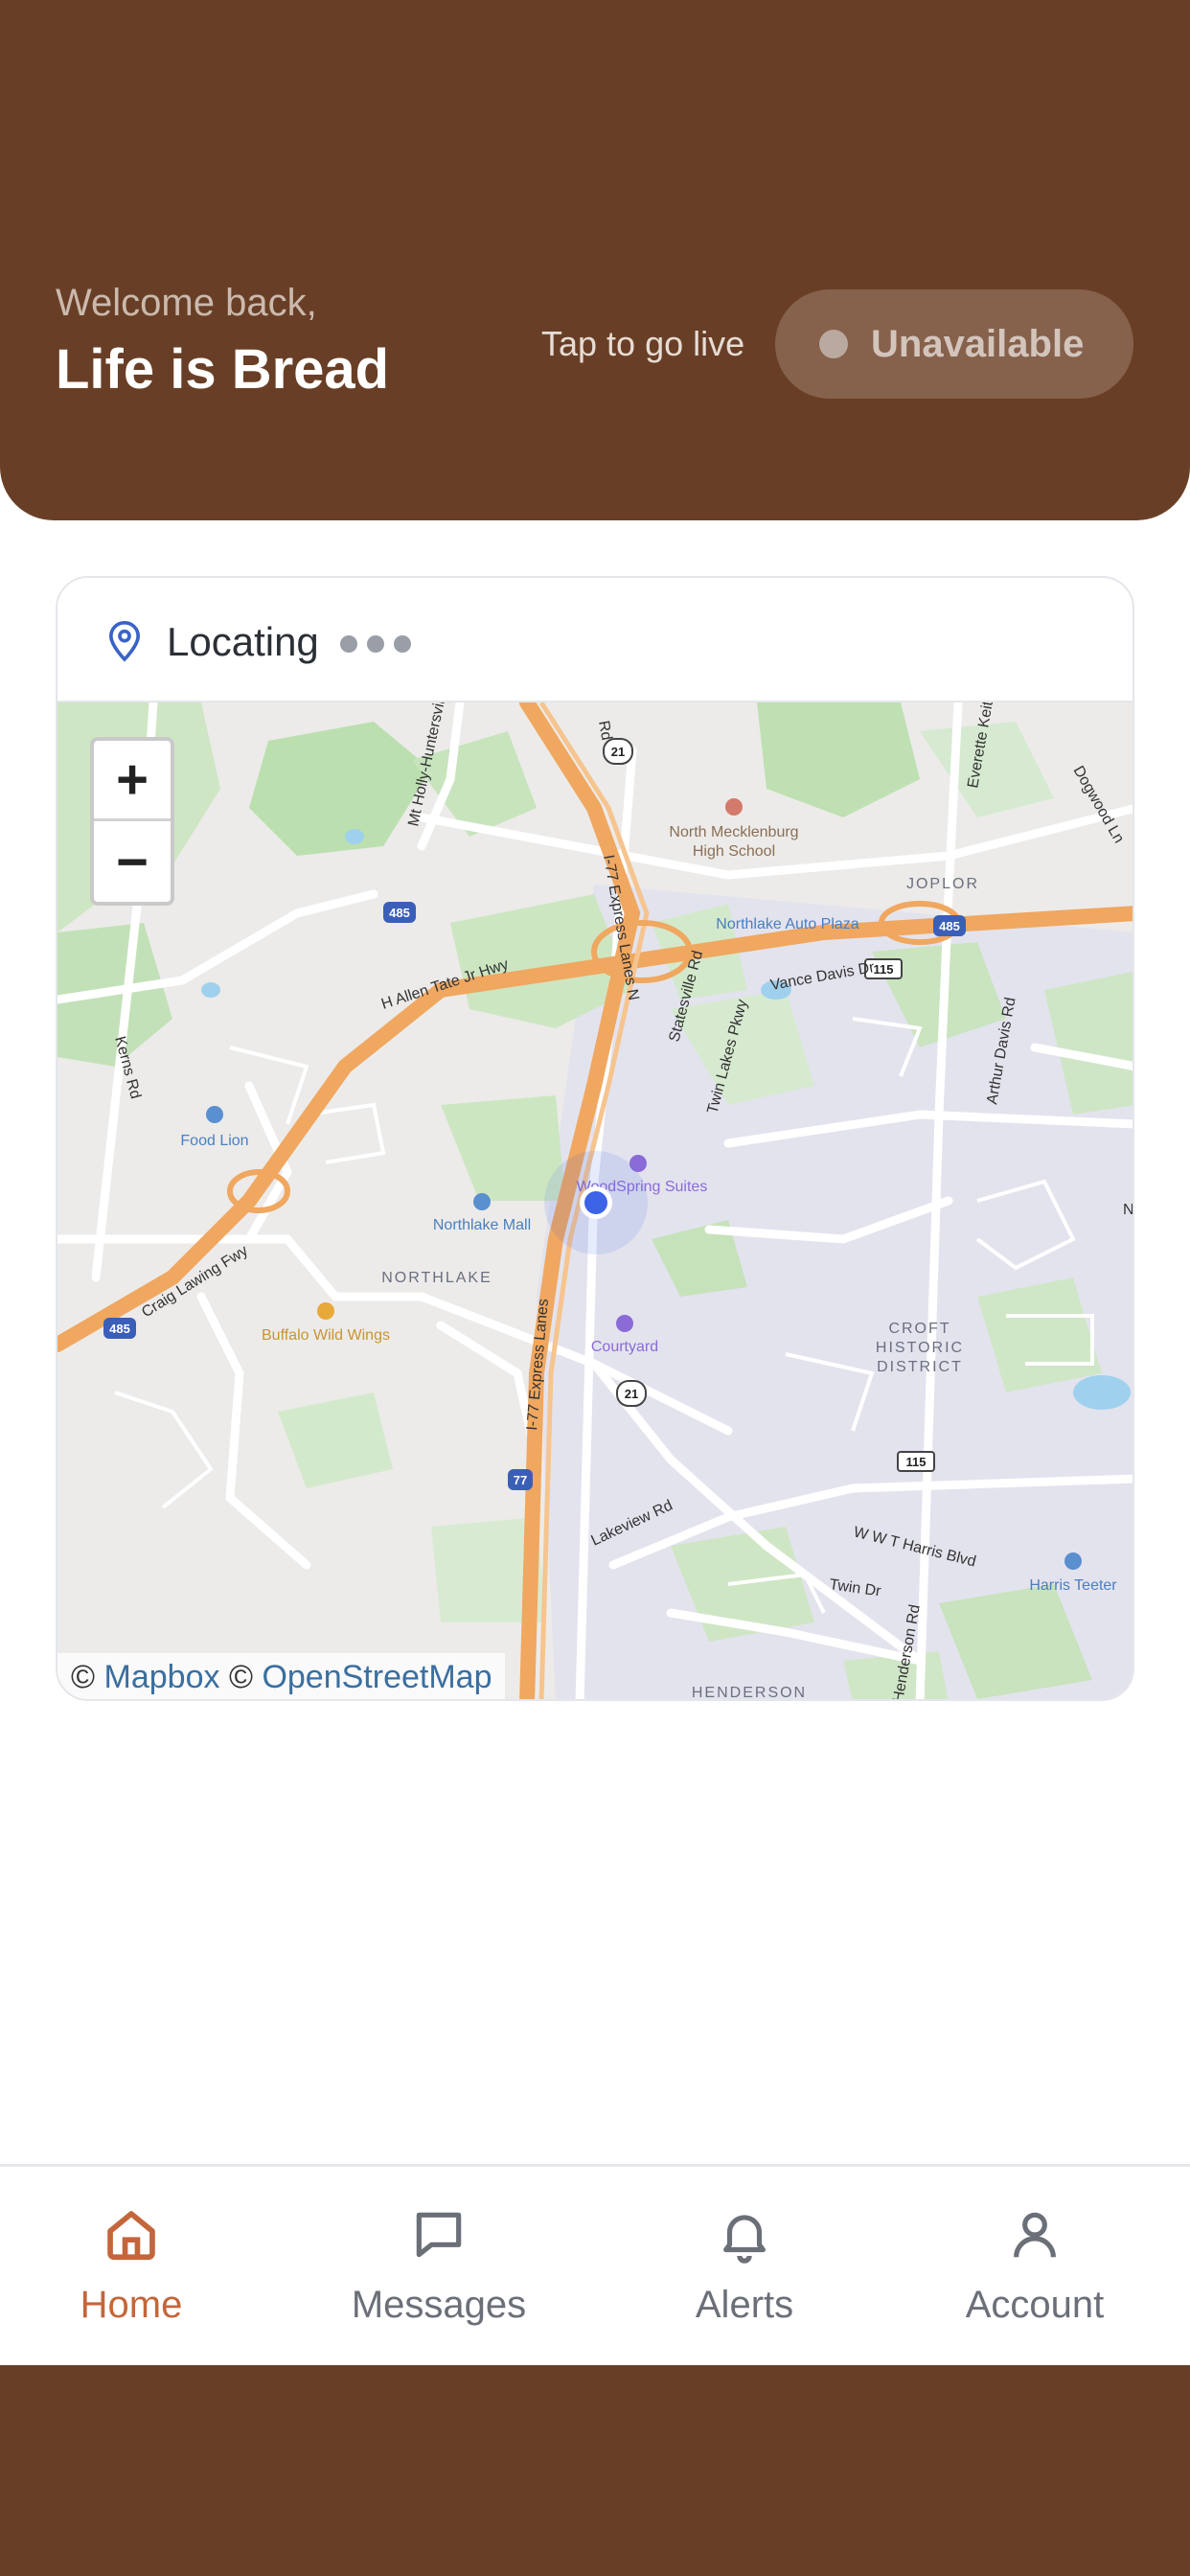  Describe the element at coordinates (439, 2235) in the screenshot. I see `message-icon` at that location.